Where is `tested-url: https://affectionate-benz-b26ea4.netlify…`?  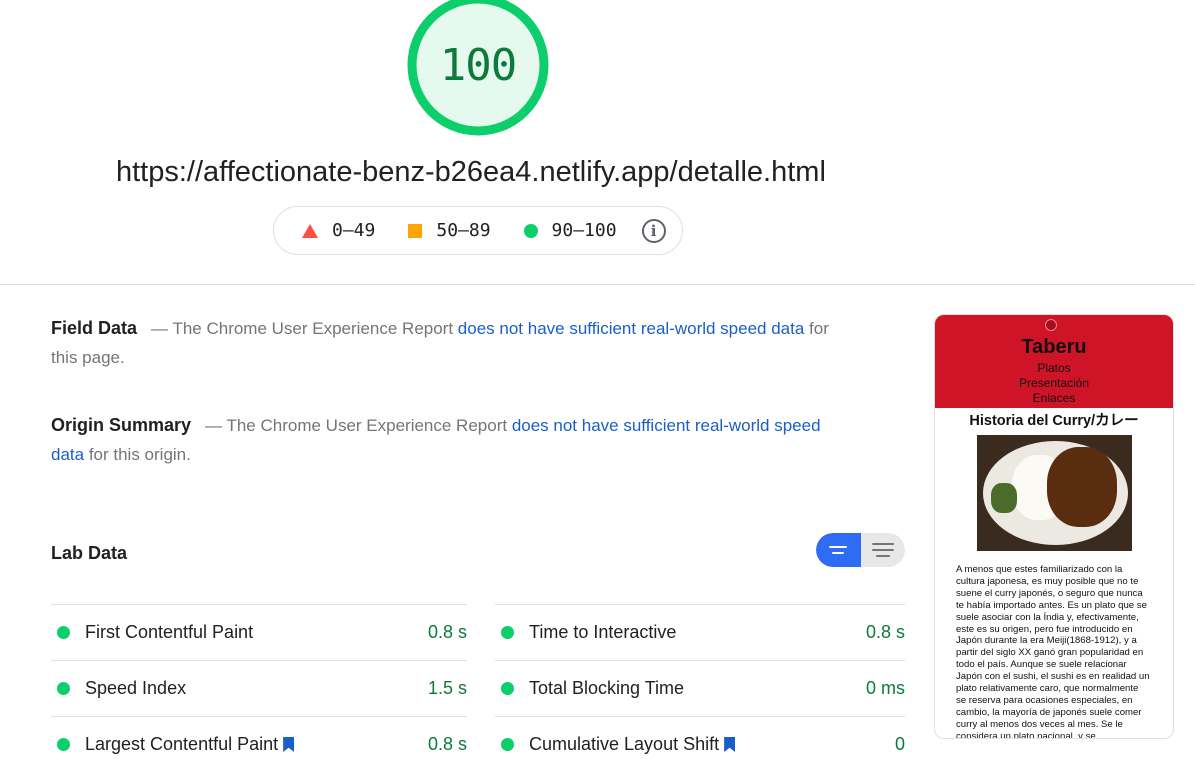 tested-url: https://affectionate-benz-b26ea4.netlify… is located at coordinates (471, 172).